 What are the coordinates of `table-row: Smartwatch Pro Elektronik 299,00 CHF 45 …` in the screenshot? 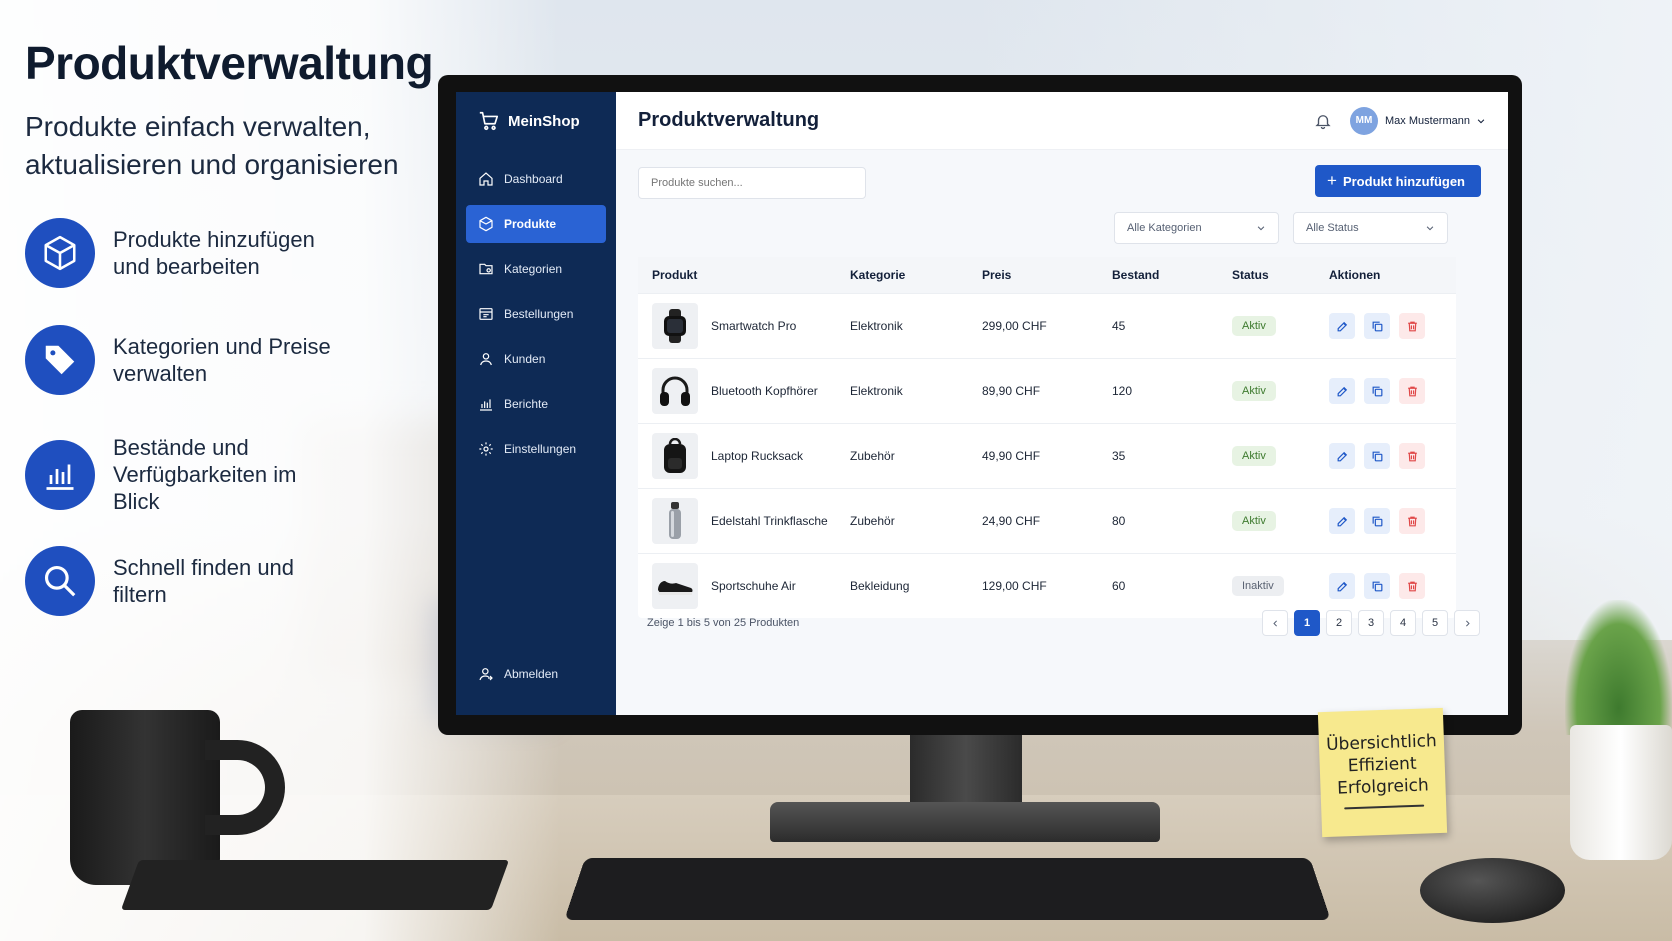 It's located at (1047, 325).